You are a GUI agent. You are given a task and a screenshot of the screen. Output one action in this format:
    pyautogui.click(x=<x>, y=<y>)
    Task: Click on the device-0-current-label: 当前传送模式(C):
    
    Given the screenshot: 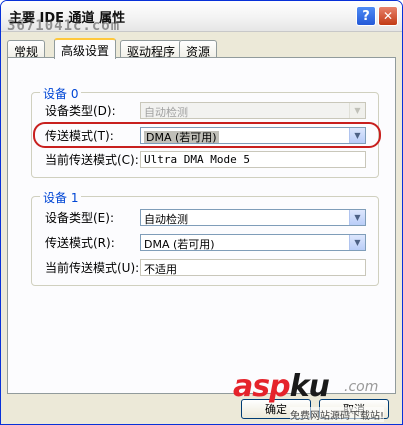 What is the action you would take?
    pyautogui.click(x=92, y=160)
    